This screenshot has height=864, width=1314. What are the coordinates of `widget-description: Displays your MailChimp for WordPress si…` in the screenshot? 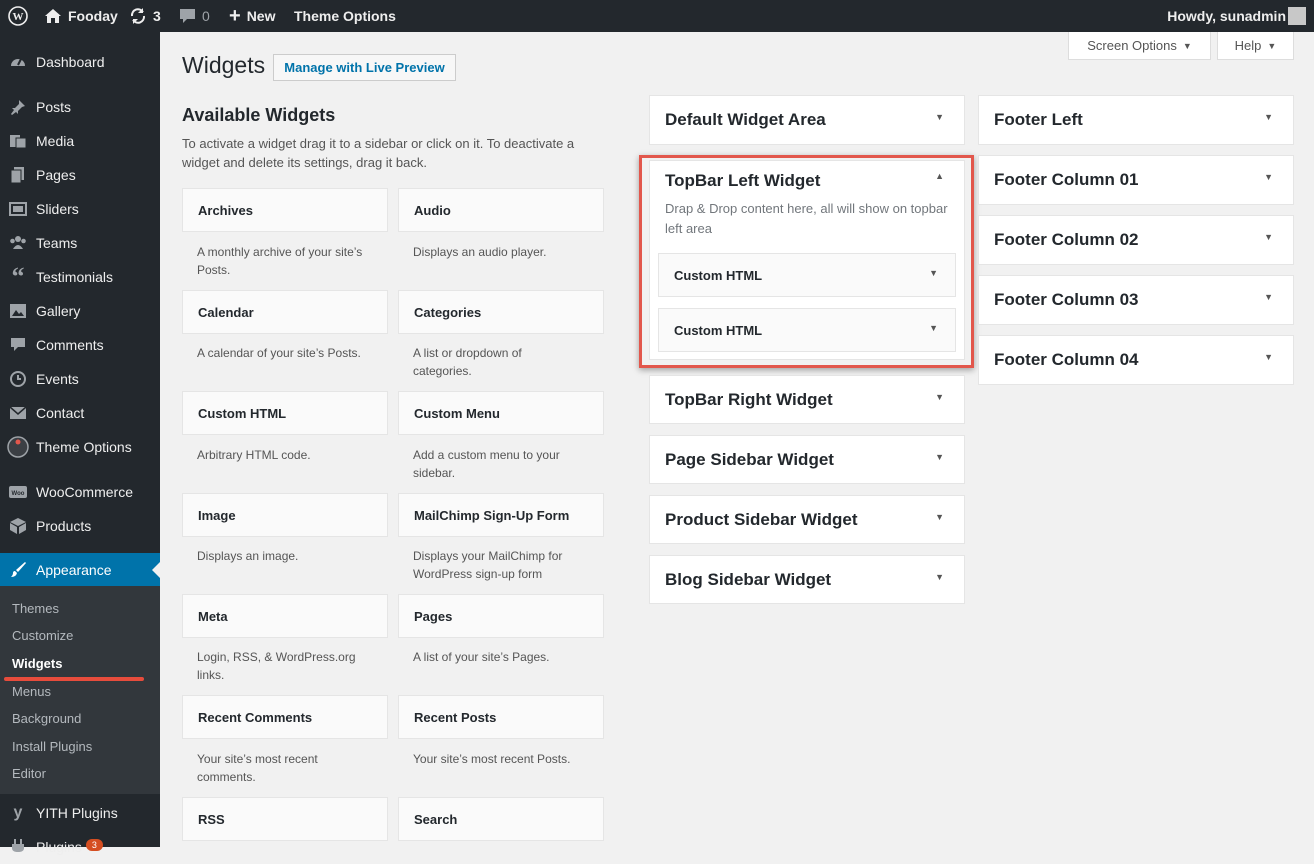 It's located at (488, 565).